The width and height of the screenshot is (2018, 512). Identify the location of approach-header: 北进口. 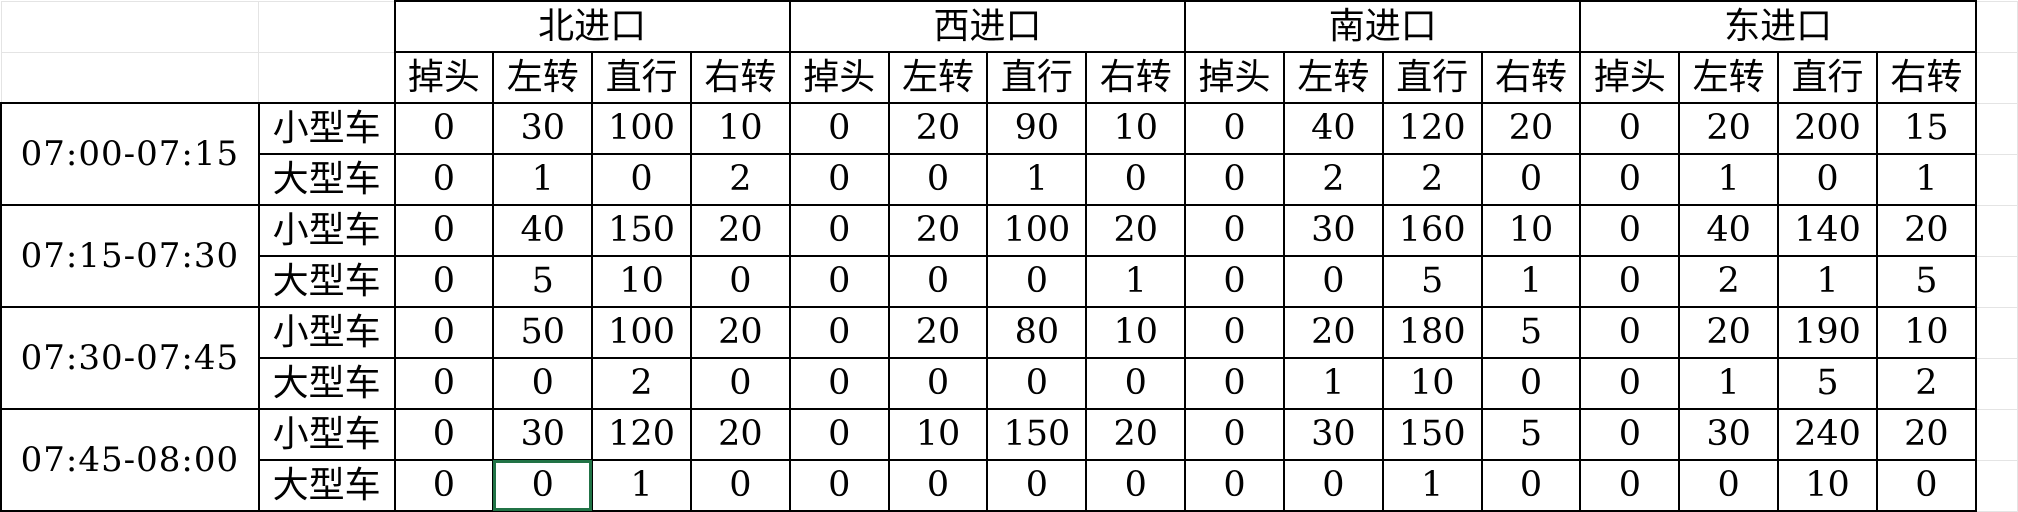
(592, 26).